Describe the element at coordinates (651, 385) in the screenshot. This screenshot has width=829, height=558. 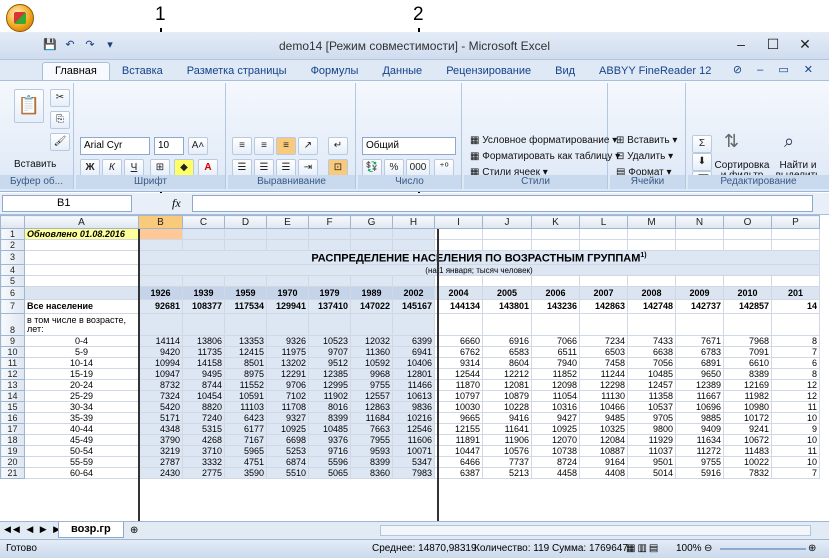
I see `cell: 12457` at that location.